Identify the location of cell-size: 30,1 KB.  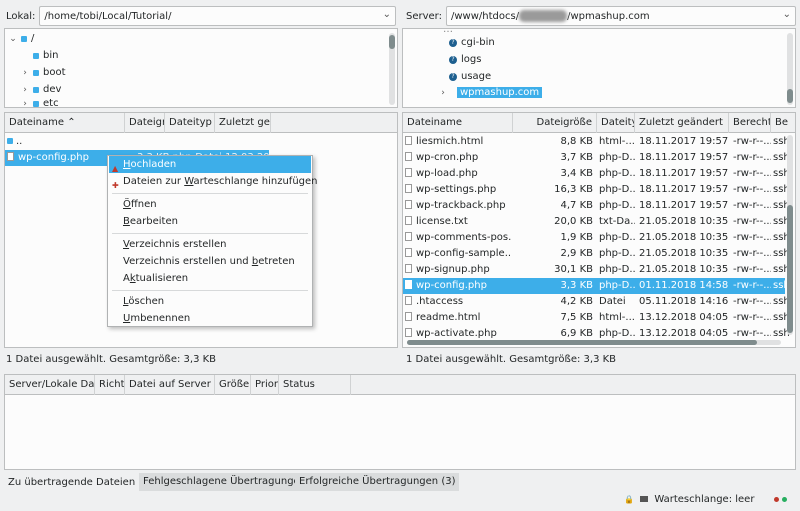
(573, 269).